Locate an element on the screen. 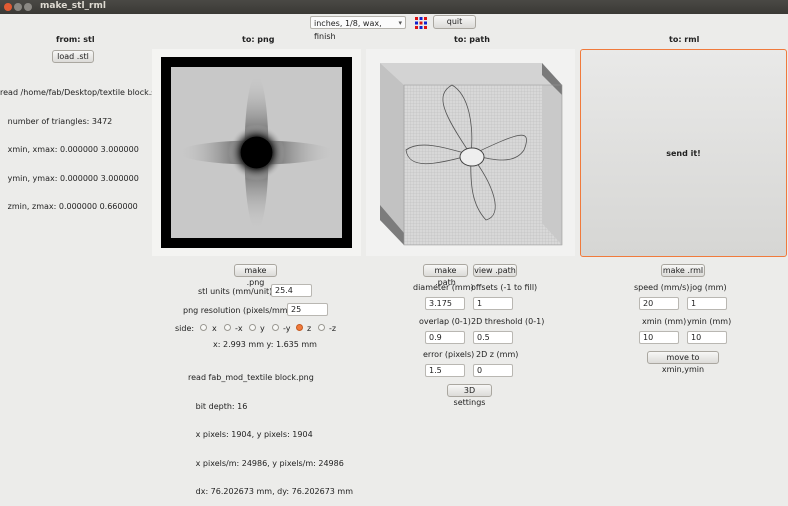 The image size is (788, 506). jog-label: jog (mm) is located at coordinates (708, 287).